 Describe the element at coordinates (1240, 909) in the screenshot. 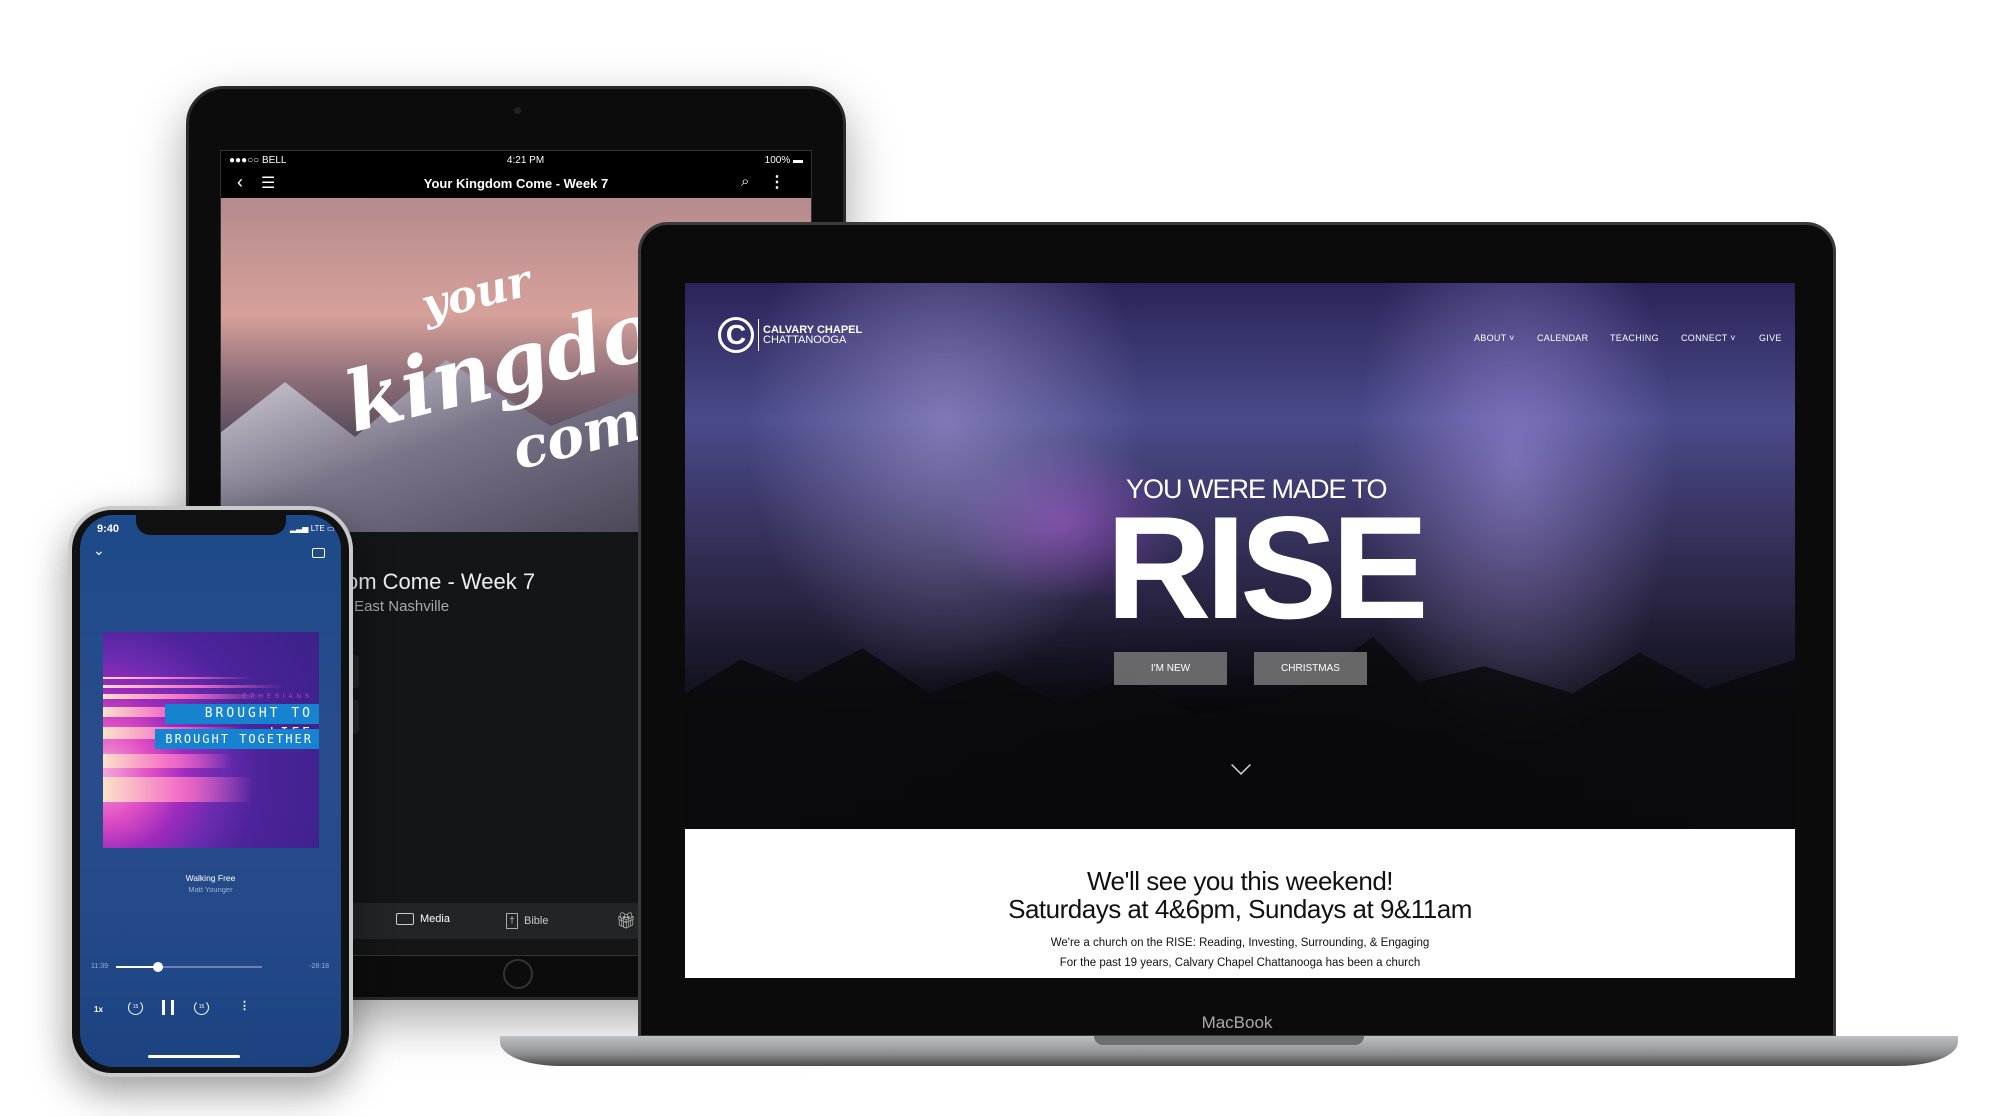

I see `service-times: Saturdays at 4&6pm, Sundays at 9&11am` at that location.